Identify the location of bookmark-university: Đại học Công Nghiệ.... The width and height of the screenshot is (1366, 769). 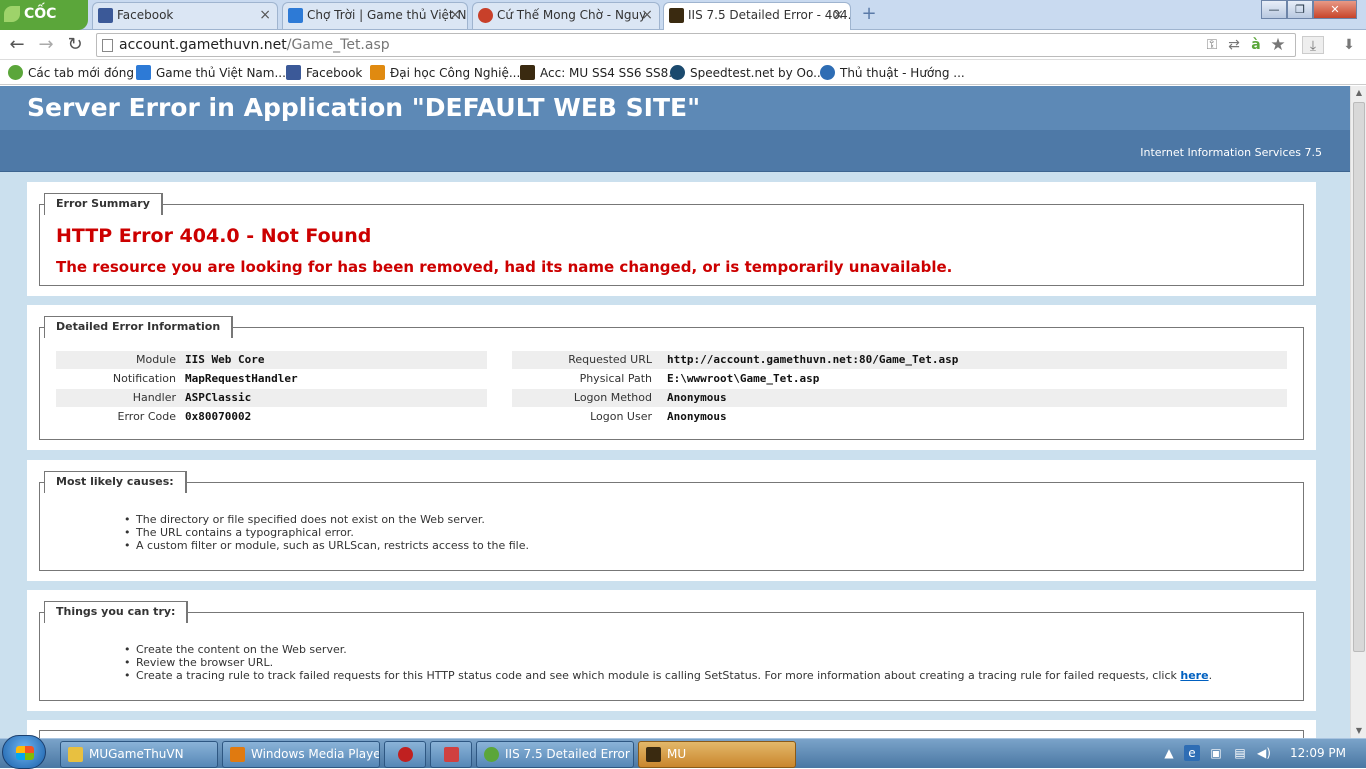
(445, 73).